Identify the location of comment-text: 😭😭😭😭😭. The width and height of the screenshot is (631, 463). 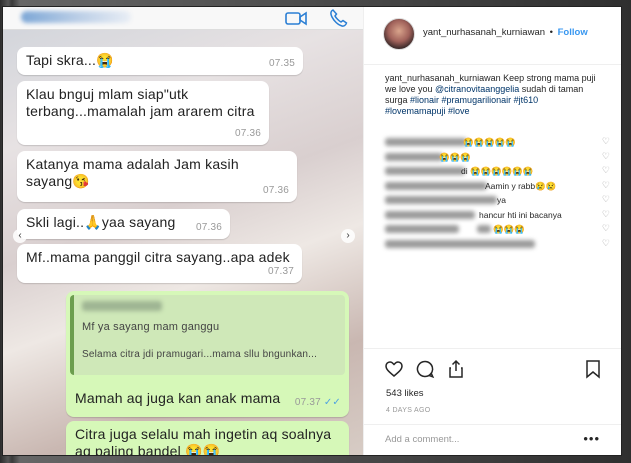
(489, 142).